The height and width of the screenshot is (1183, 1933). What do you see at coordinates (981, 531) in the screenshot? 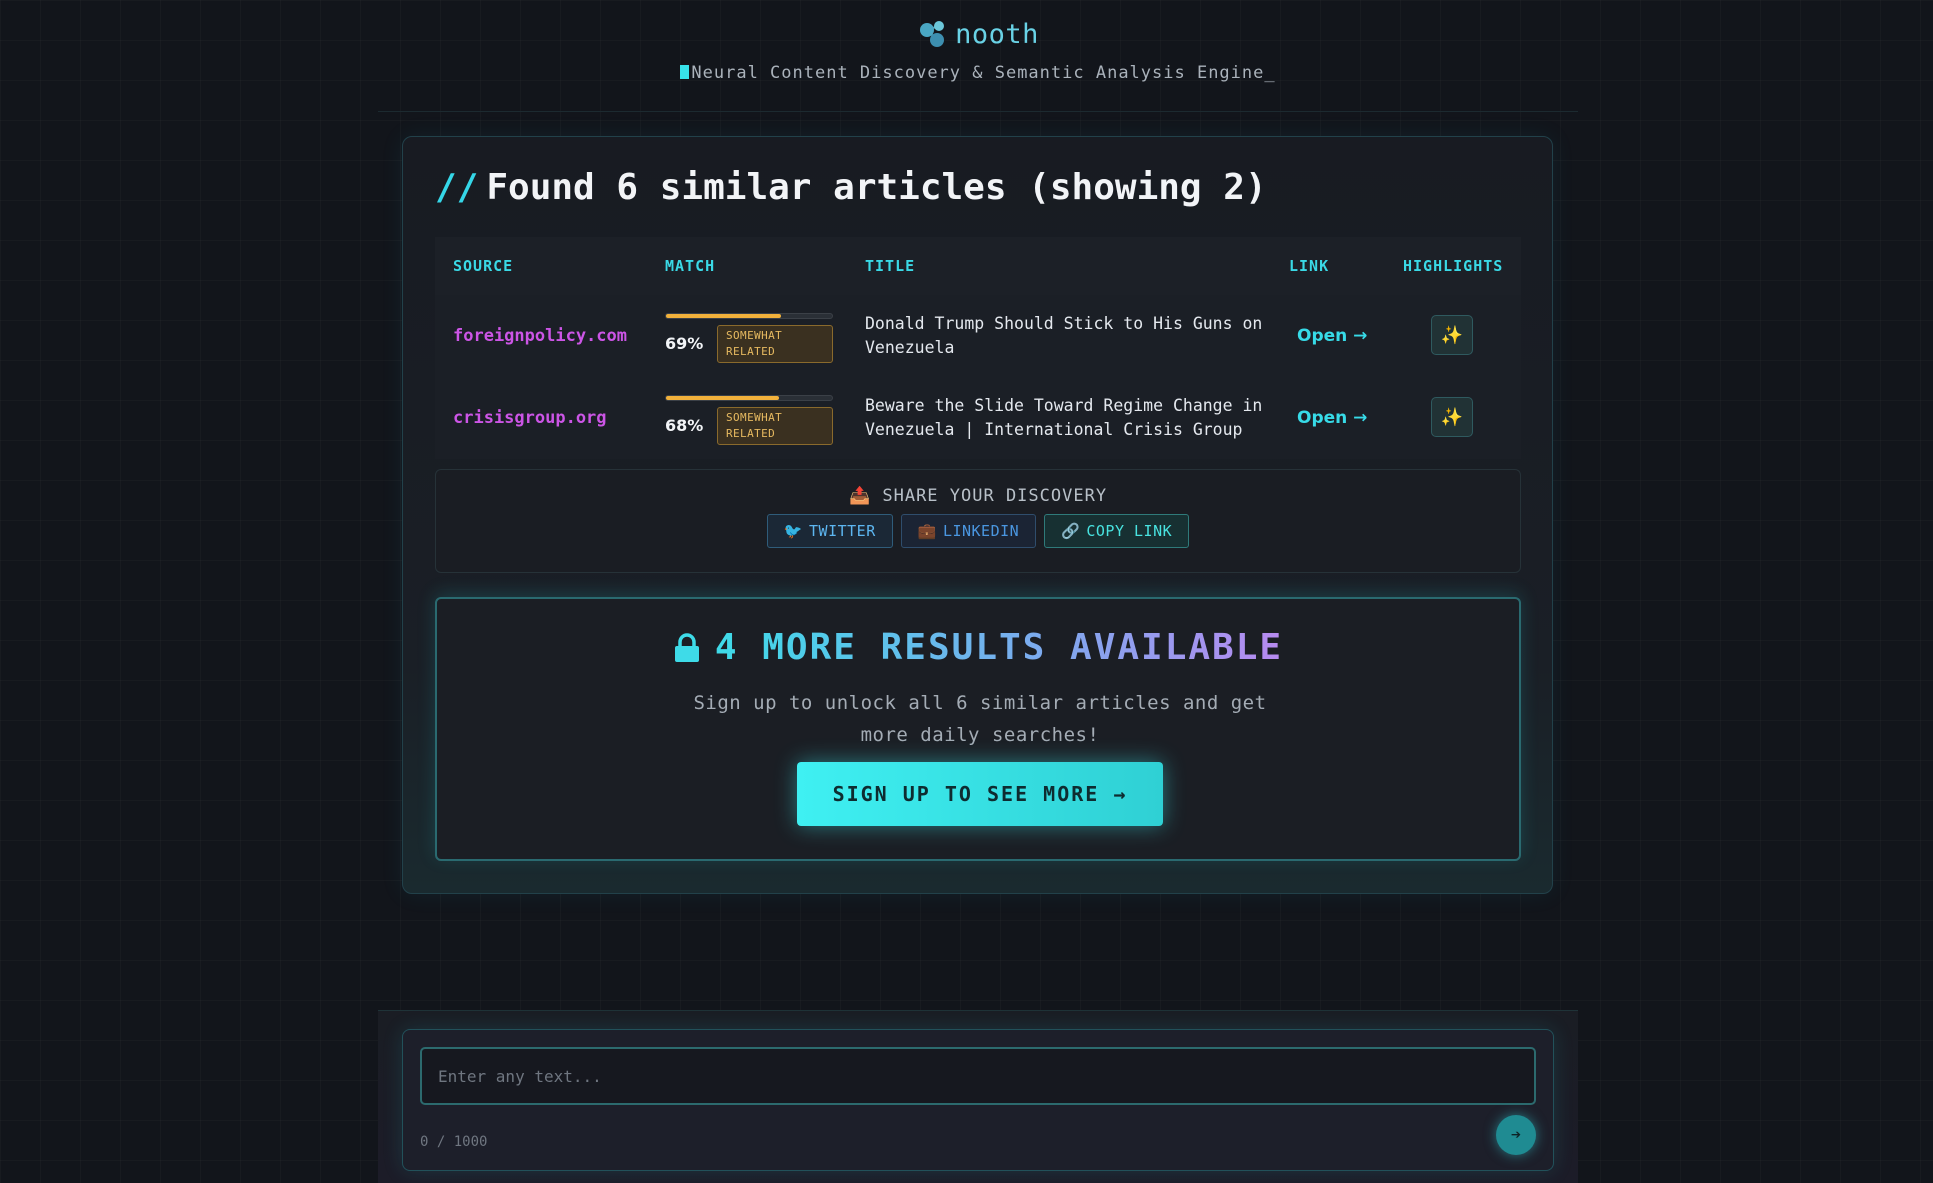
I see `linkedin-label: LINKEDIN` at bounding box center [981, 531].